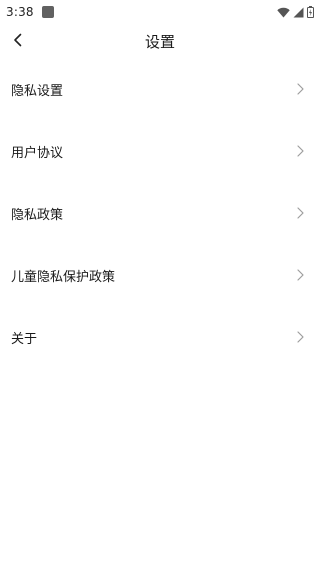 The image size is (320, 568). I want to click on page-title: 设置, so click(159, 42).